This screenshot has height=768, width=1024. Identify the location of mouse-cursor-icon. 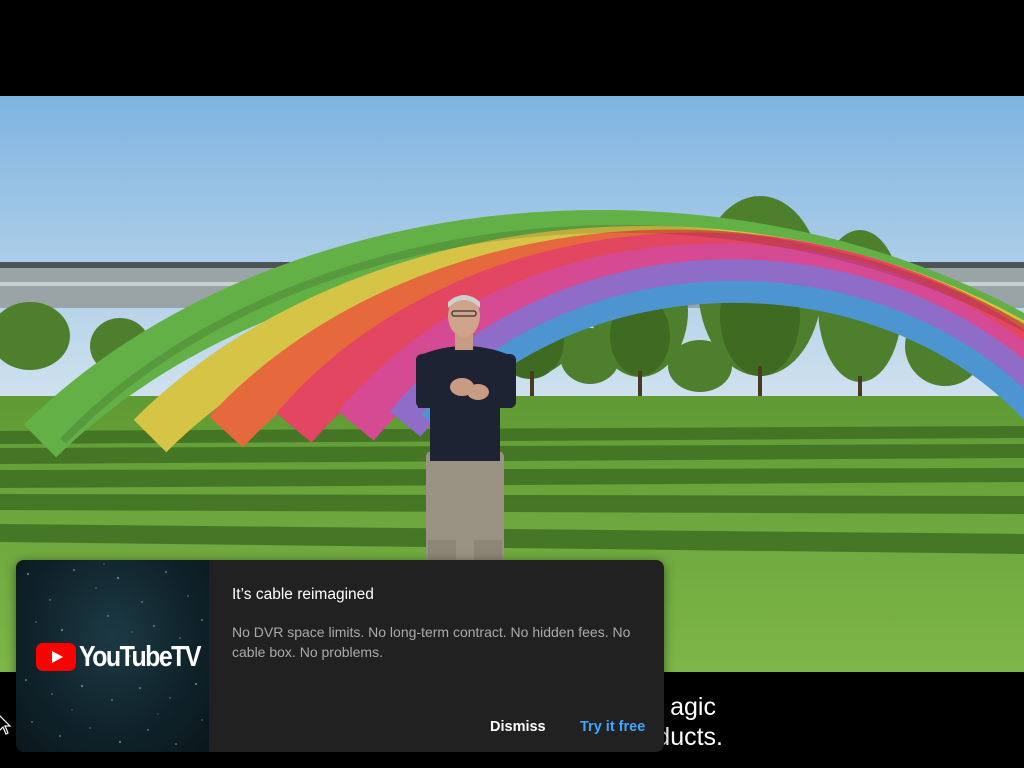
(6, 725).